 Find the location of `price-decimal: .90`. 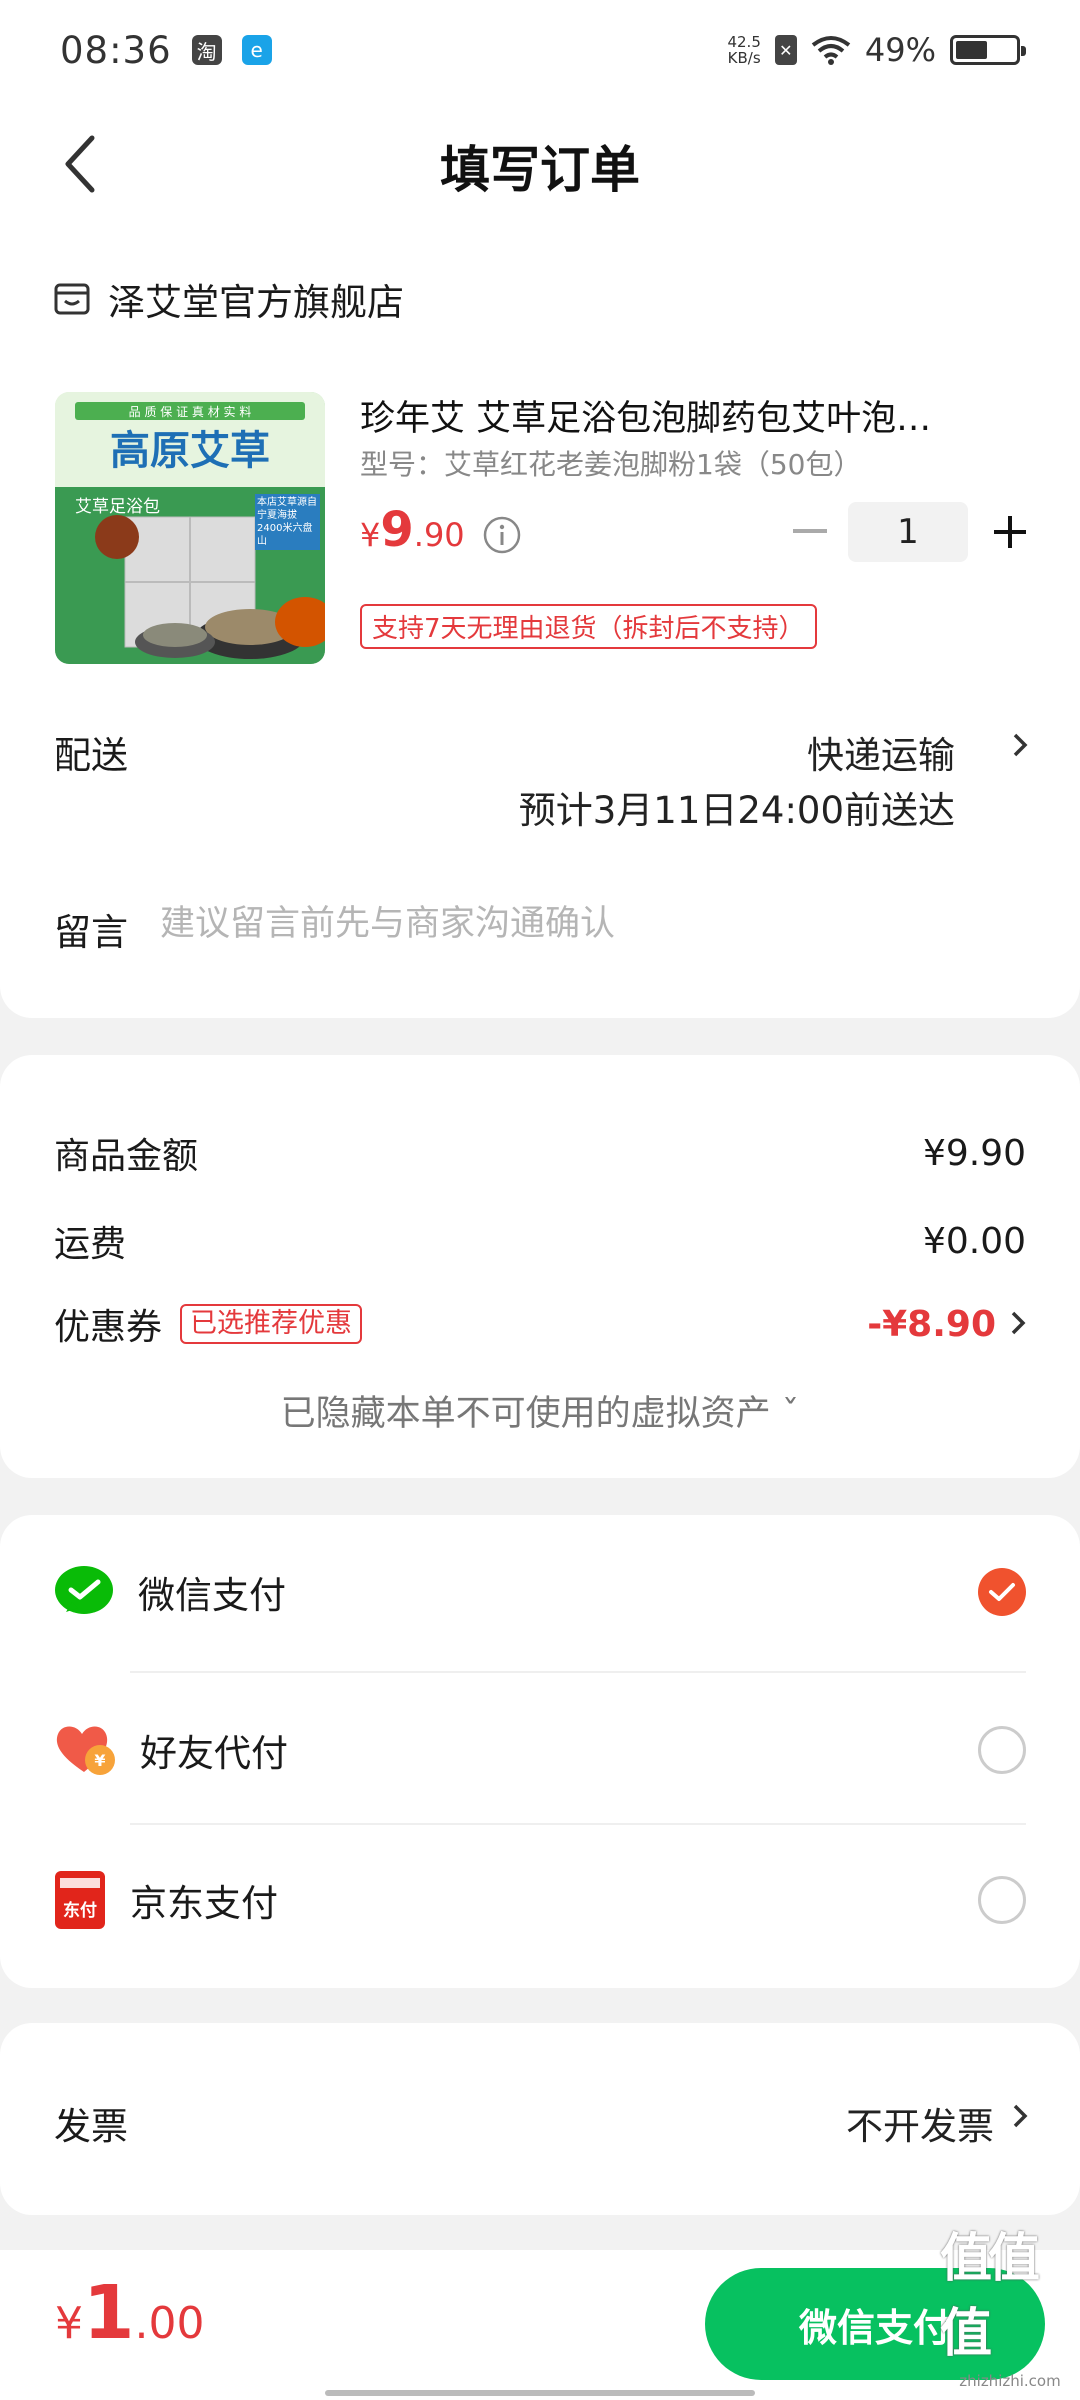

price-decimal: .90 is located at coordinates (439, 535).